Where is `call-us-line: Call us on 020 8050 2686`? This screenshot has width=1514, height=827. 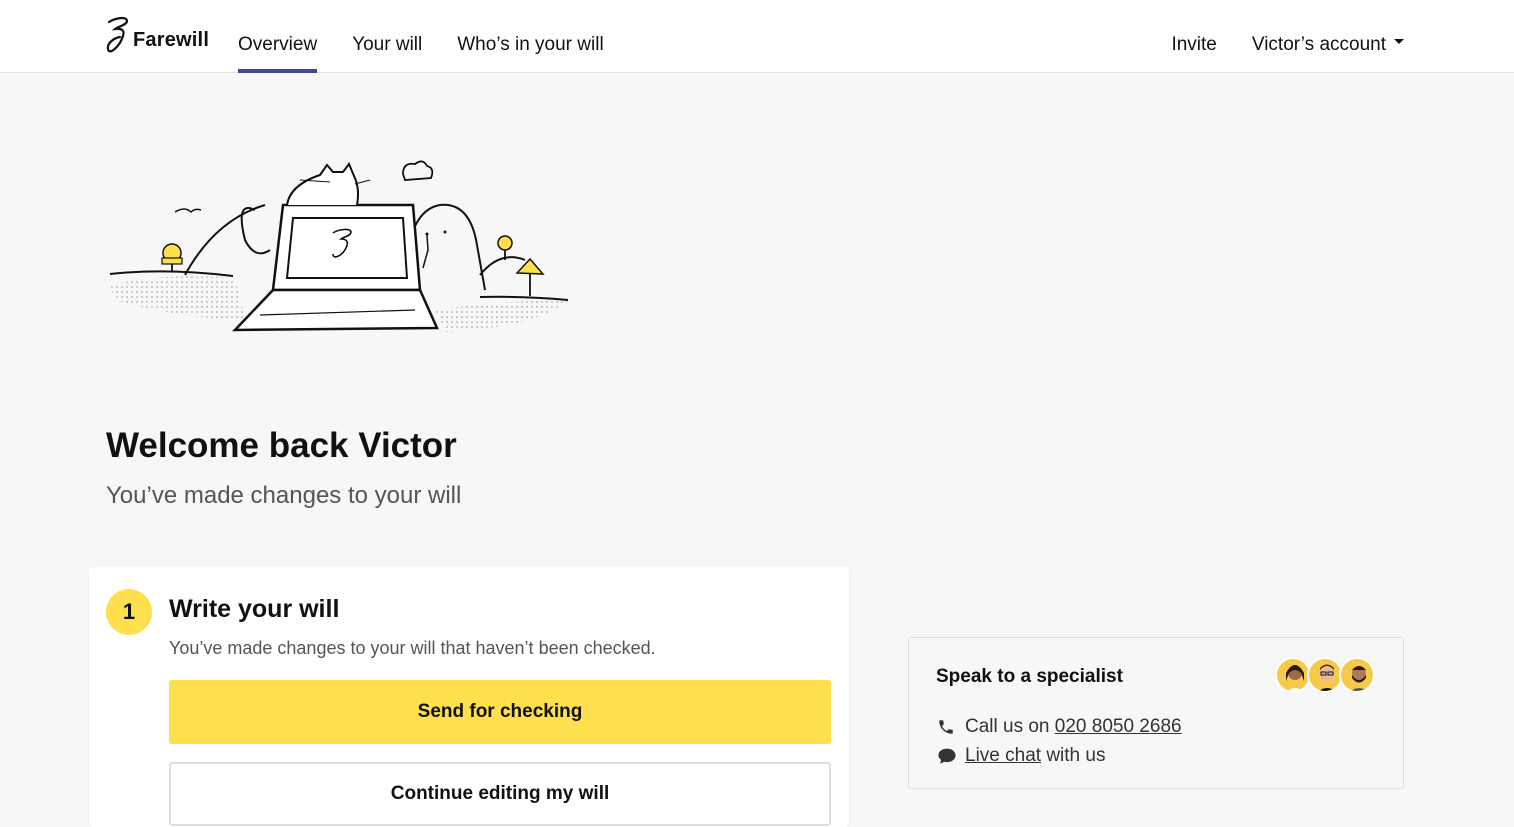 call-us-line: Call us on 020 8050 2686 is located at coordinates (1059, 727).